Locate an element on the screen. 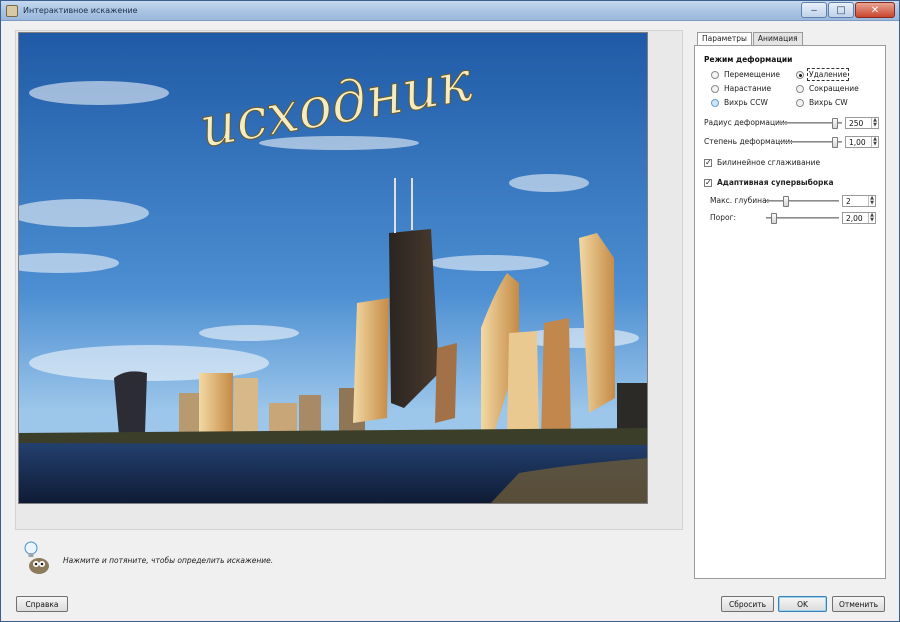 Image resolution: width=900 pixels, height=622 pixels. threshold-spinbox: 2,00 ▲ ▼ is located at coordinates (859, 218).